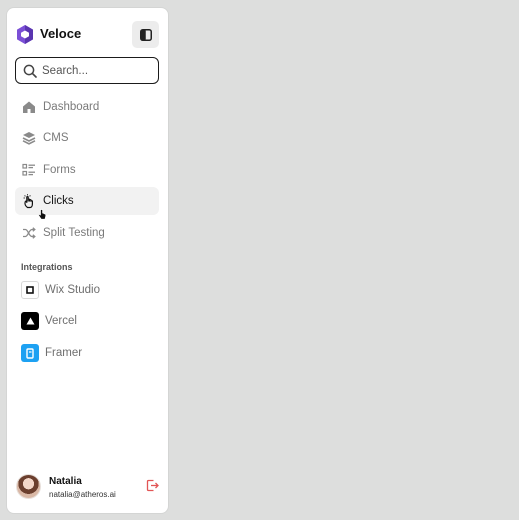 The height and width of the screenshot is (520, 519). What do you see at coordinates (87, 170) in the screenshot?
I see `nav-item-forms: Forms` at bounding box center [87, 170].